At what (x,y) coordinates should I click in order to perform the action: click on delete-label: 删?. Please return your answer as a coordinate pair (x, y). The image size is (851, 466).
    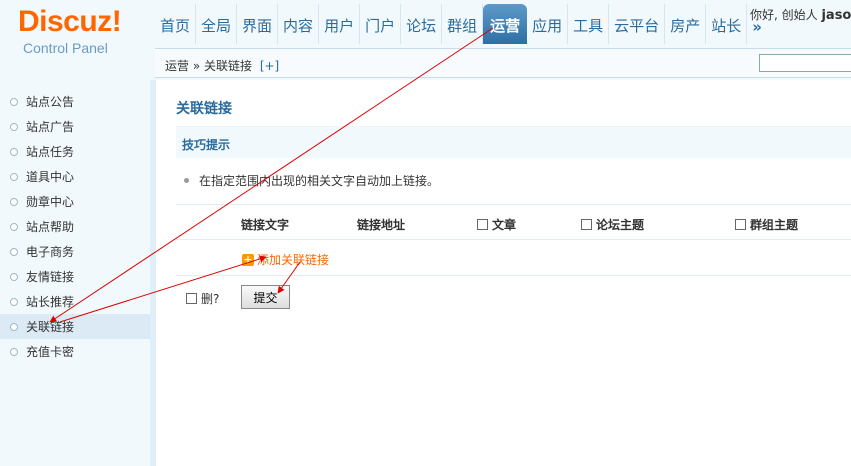
    Looking at the image, I should click on (210, 299).